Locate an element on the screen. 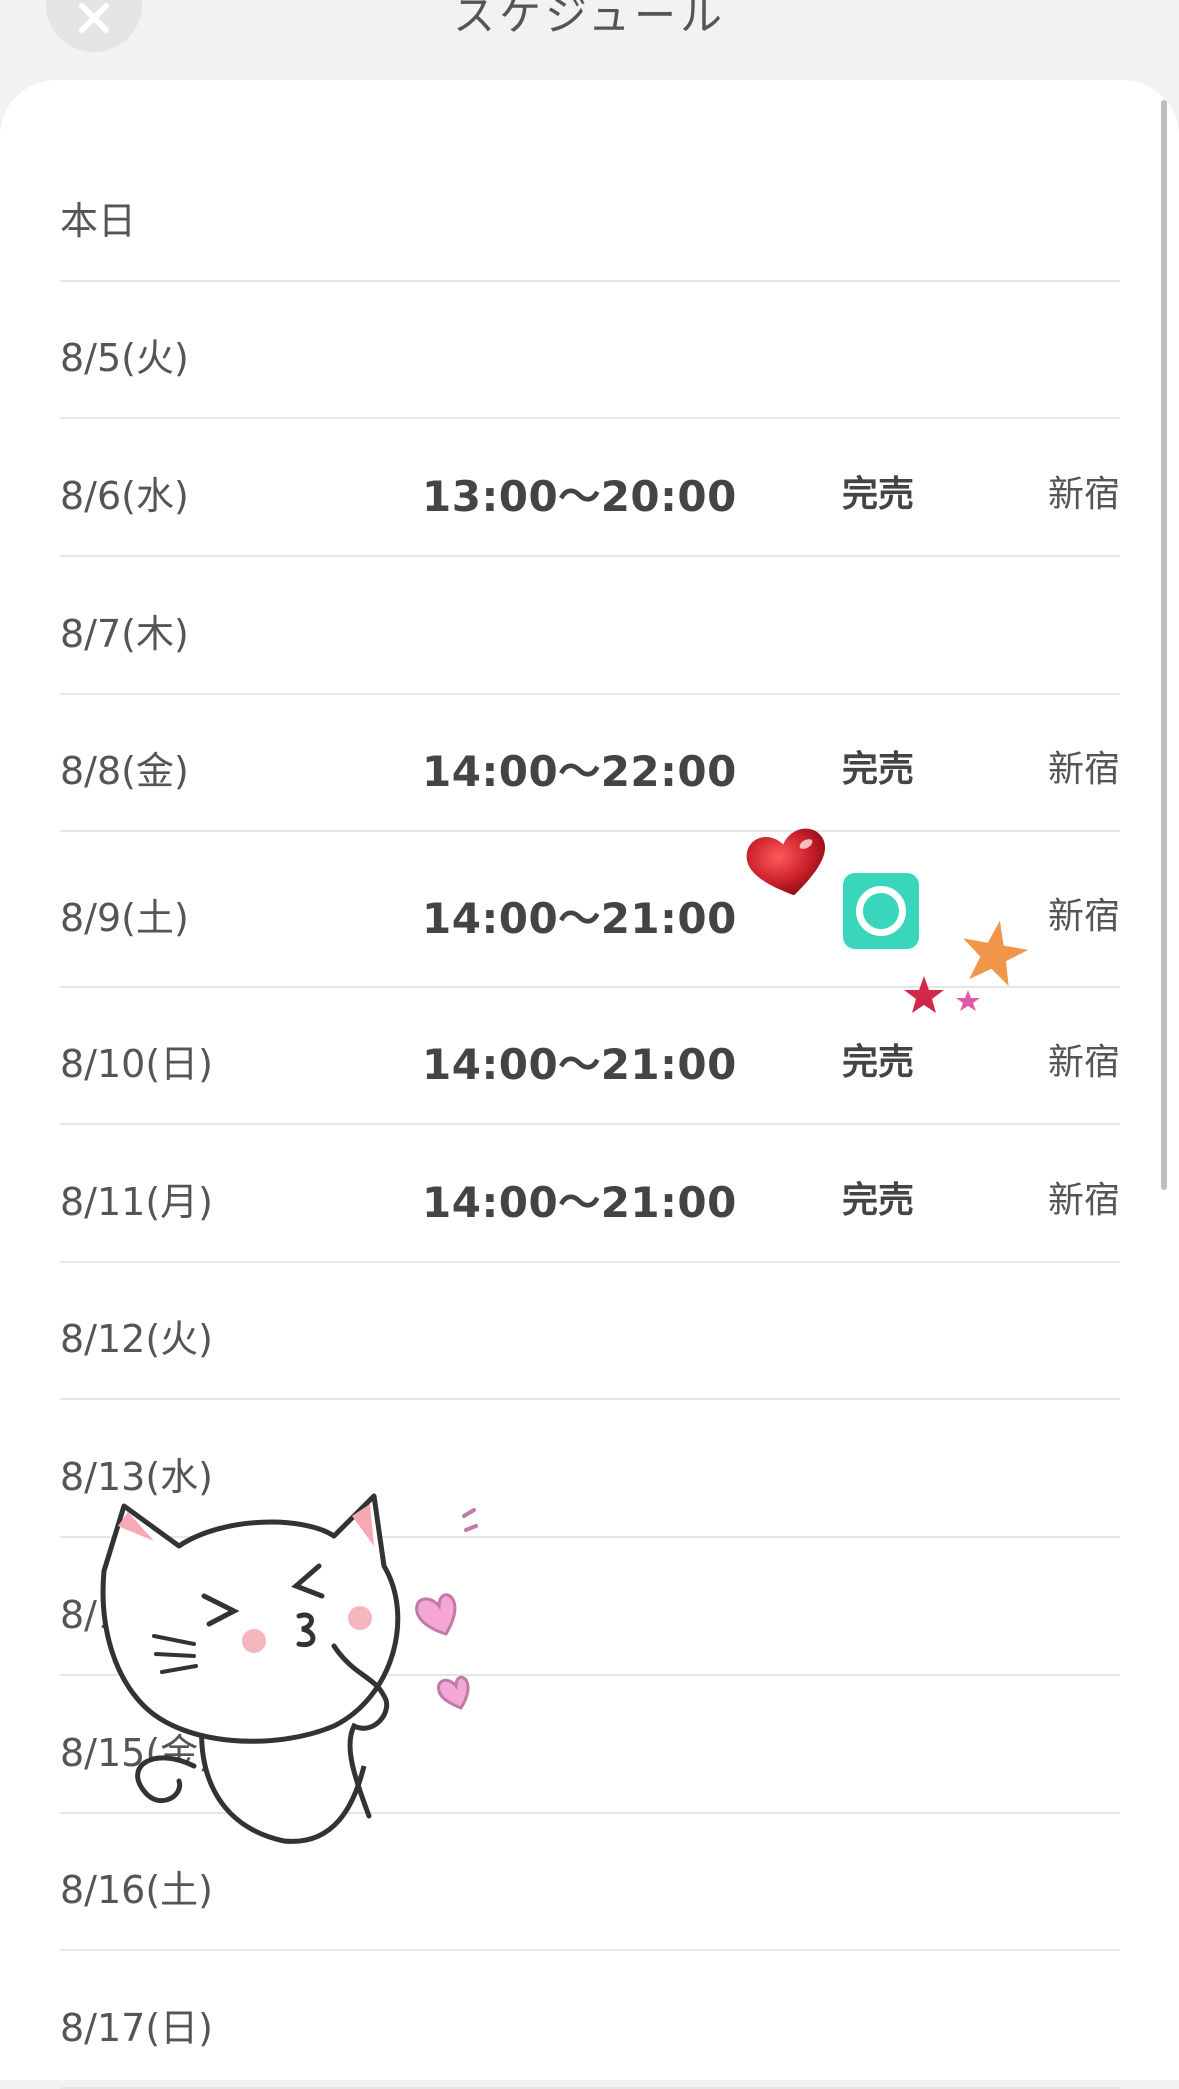 This screenshot has width=1179, height=2089. schedule-row: 8/8(金) 14:00〜22:00 完売 新宿 is located at coordinates (590, 765).